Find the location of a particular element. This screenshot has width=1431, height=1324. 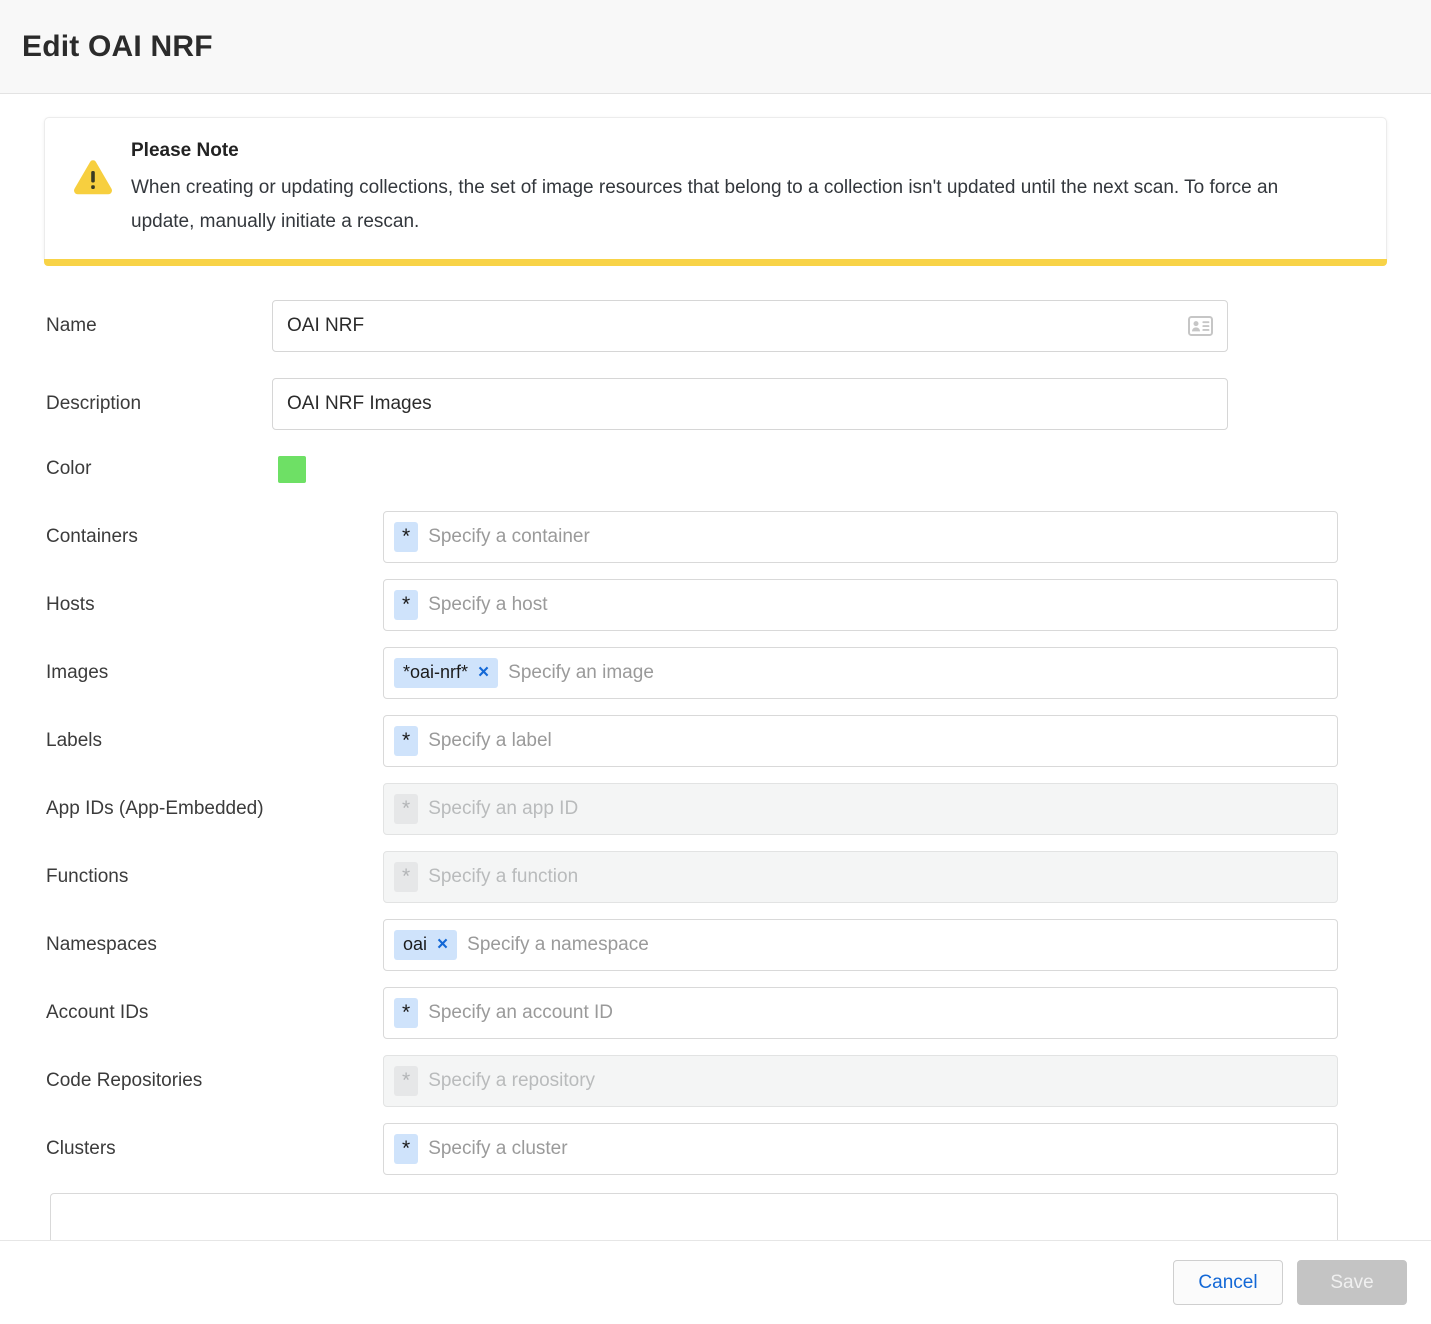

field-token-input: * Specify an account ID is located at coordinates (860, 1012).